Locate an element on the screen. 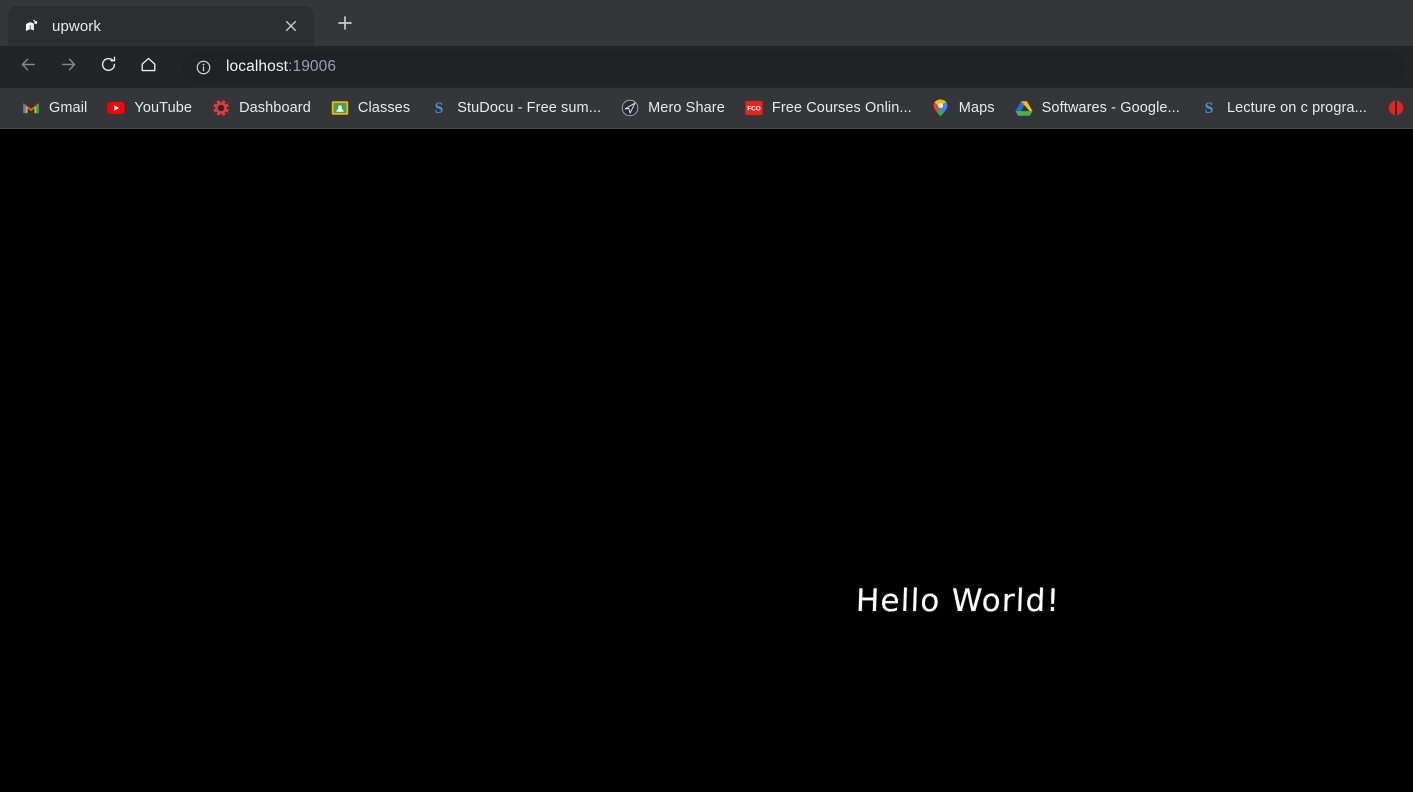  arrow-left-icon is located at coordinates (28, 67).